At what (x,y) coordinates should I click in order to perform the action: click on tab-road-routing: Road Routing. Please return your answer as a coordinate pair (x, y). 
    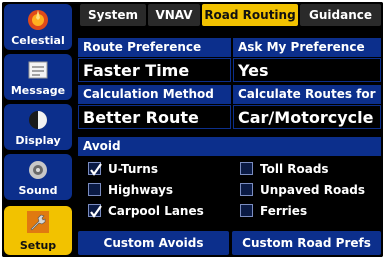
    Looking at the image, I should click on (250, 15).